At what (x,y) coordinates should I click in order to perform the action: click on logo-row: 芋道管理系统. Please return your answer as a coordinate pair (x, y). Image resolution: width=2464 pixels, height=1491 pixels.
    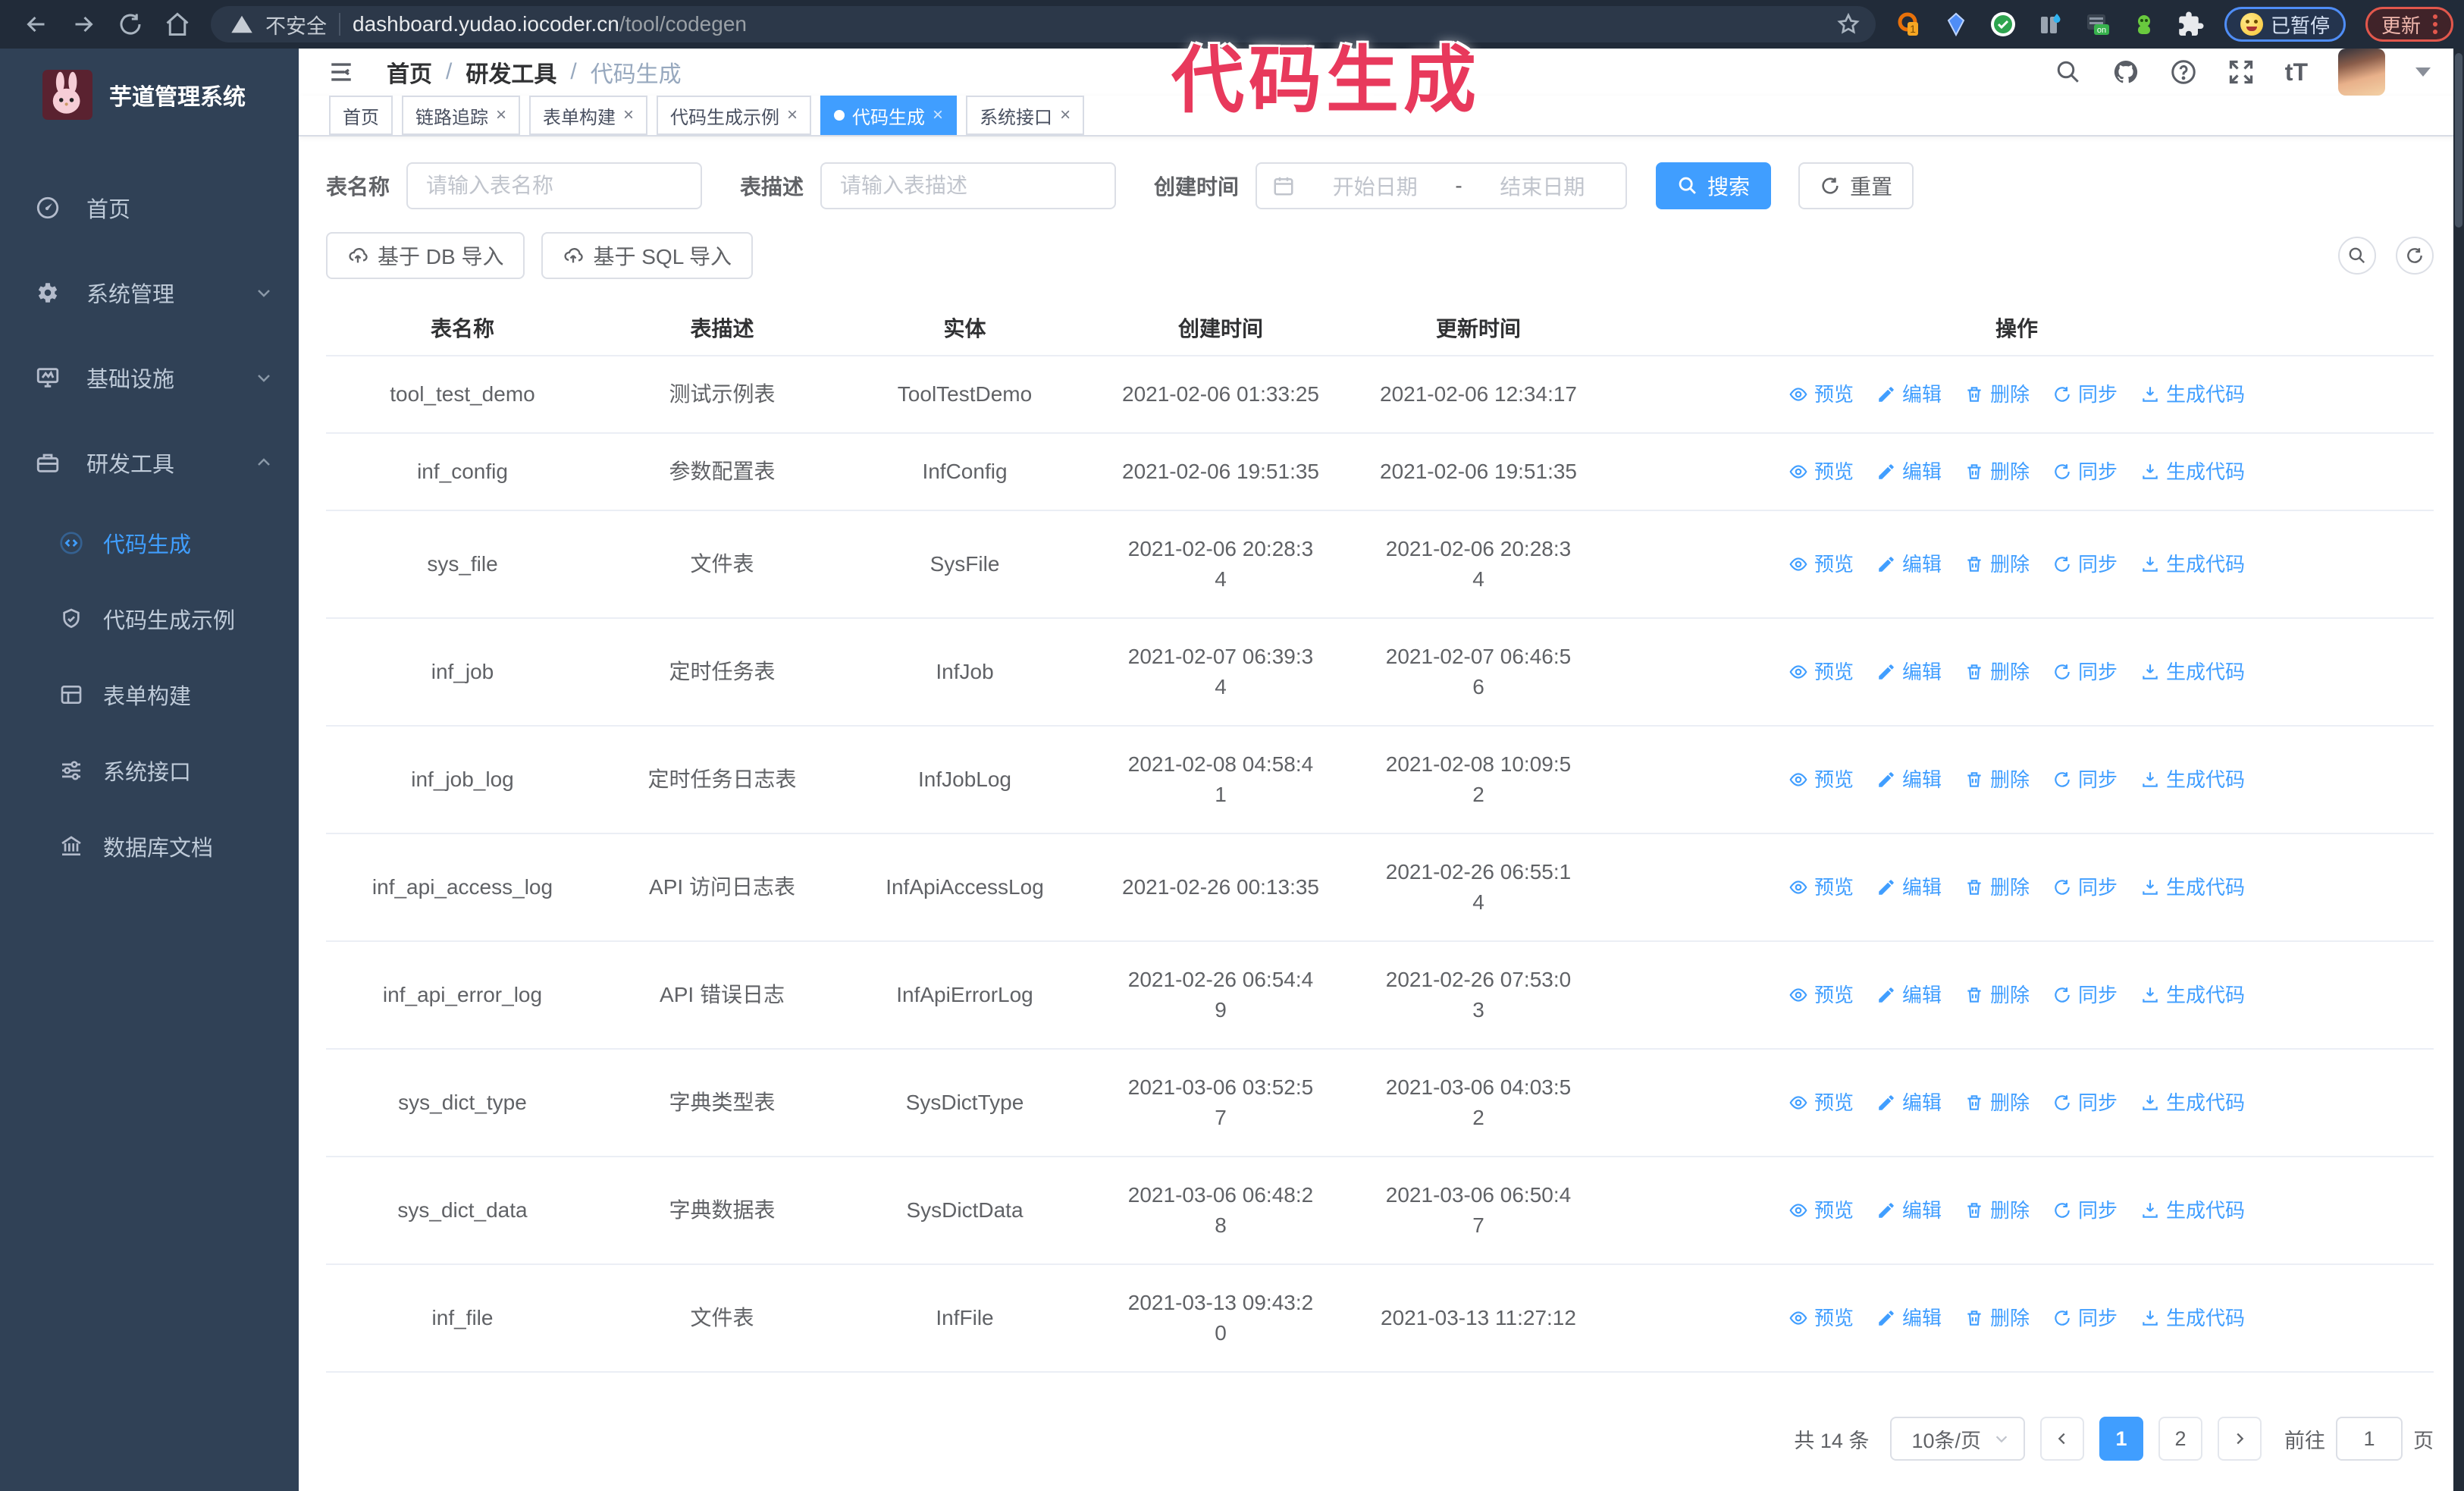
    Looking at the image, I should click on (150, 96).